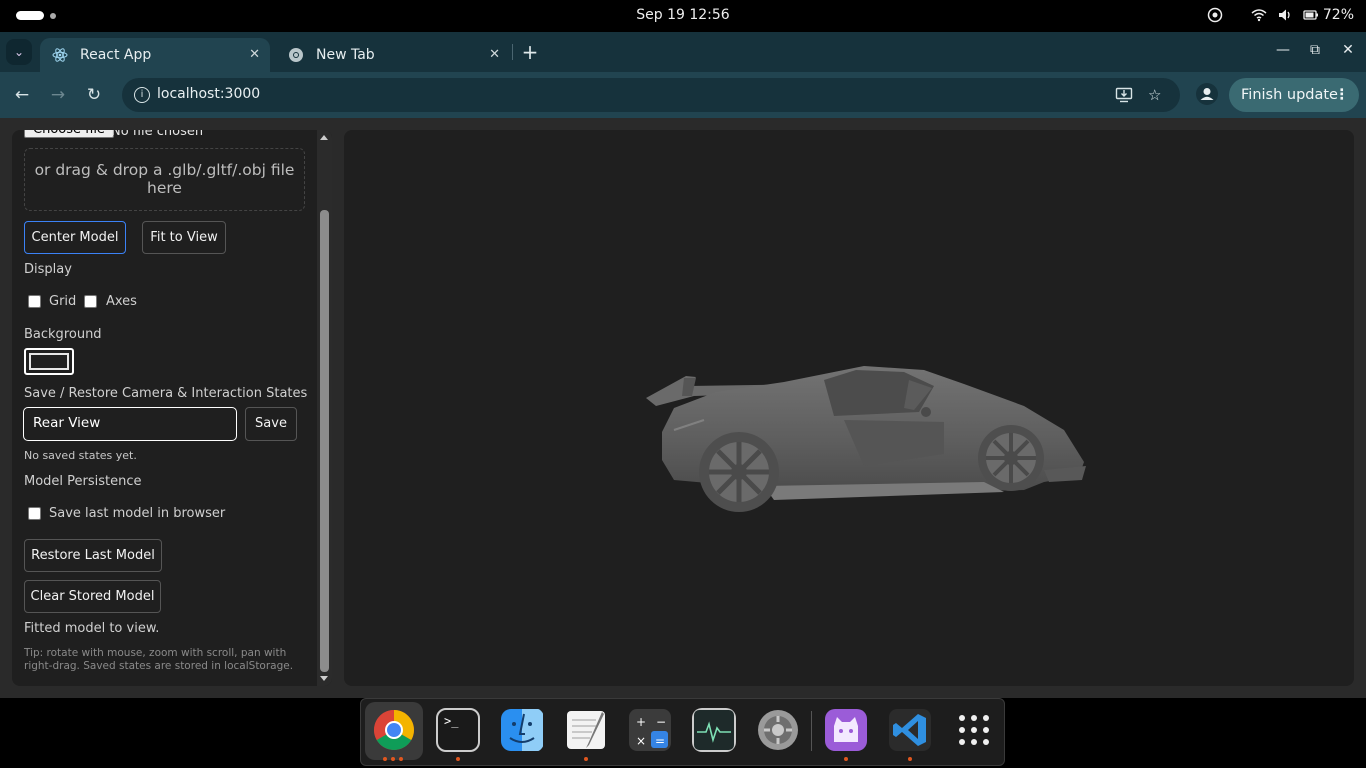 Image resolution: width=1366 pixels, height=768 pixels. What do you see at coordinates (683, 52) in the screenshot?
I see `browser-tab-strip: ⌄ React App ✕ New Tab ✕` at bounding box center [683, 52].